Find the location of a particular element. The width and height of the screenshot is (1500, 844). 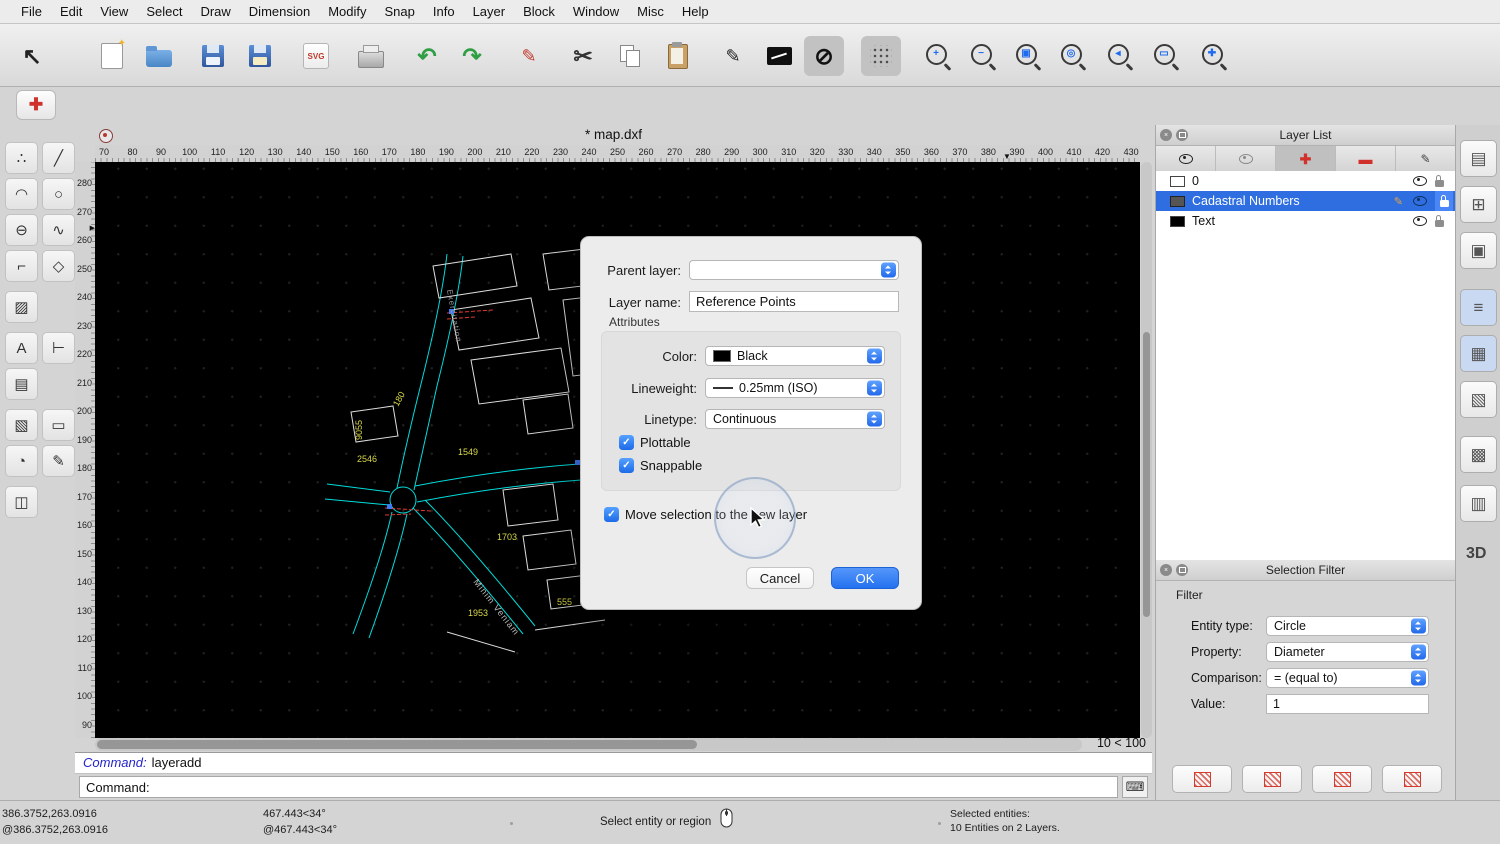

layer-row: Cadastral Numbers ✎ is located at coordinates (1305, 201).